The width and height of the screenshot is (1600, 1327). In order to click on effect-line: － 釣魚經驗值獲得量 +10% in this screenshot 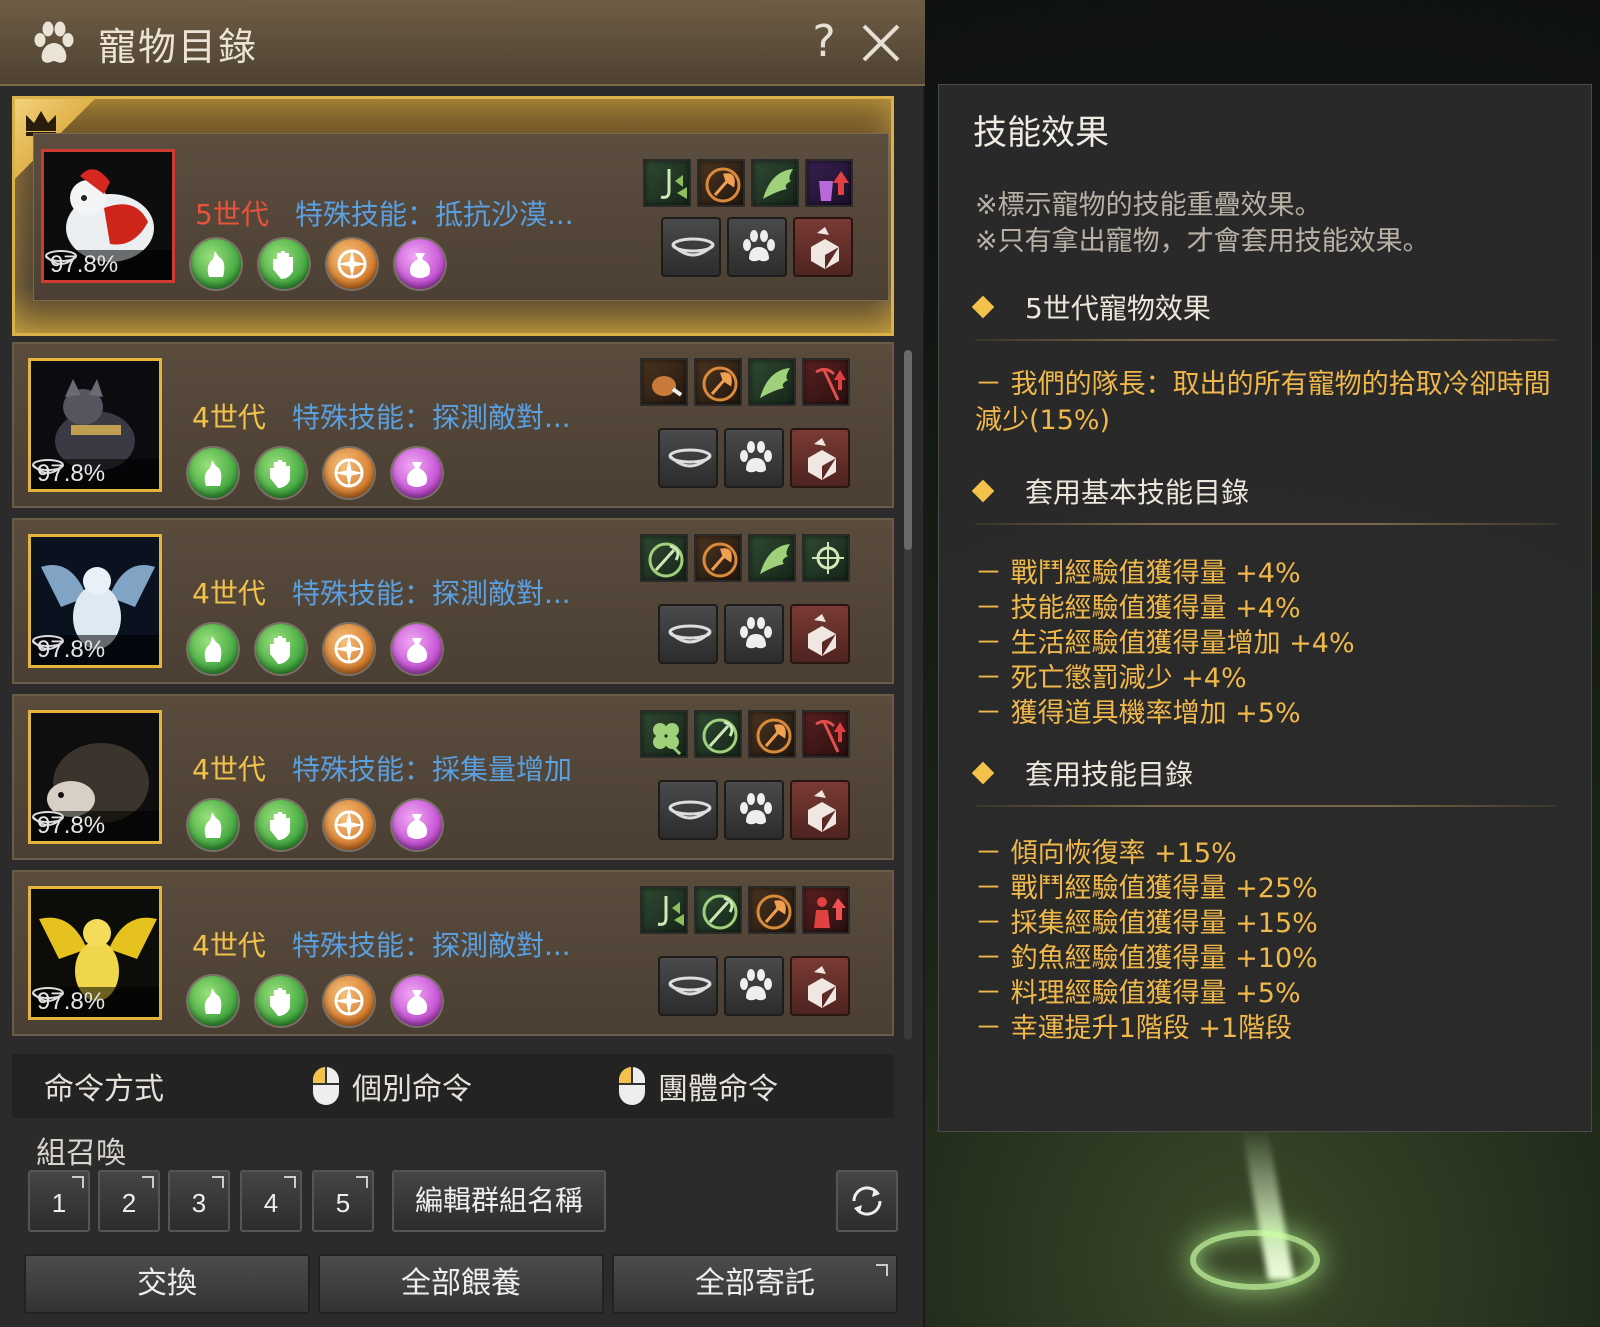, I will do `click(1146, 958)`.